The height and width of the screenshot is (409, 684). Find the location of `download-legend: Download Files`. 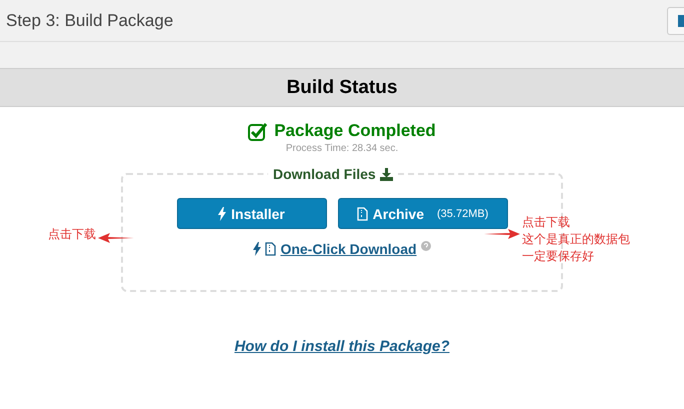

download-legend: Download Files is located at coordinates (324, 174).